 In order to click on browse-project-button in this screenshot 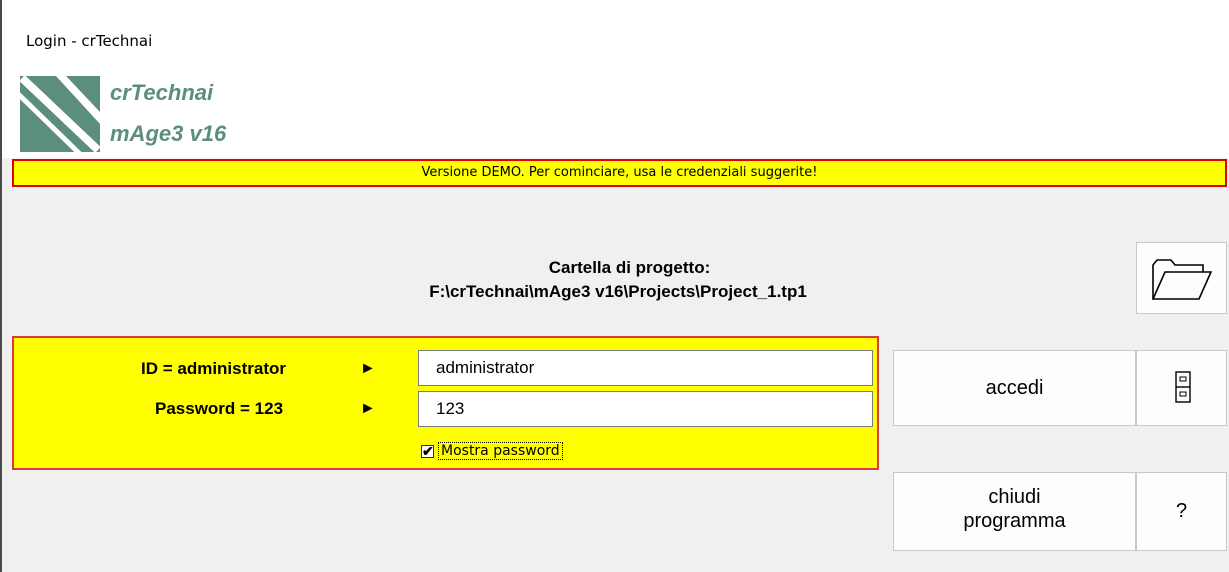, I will do `click(1181, 278)`.